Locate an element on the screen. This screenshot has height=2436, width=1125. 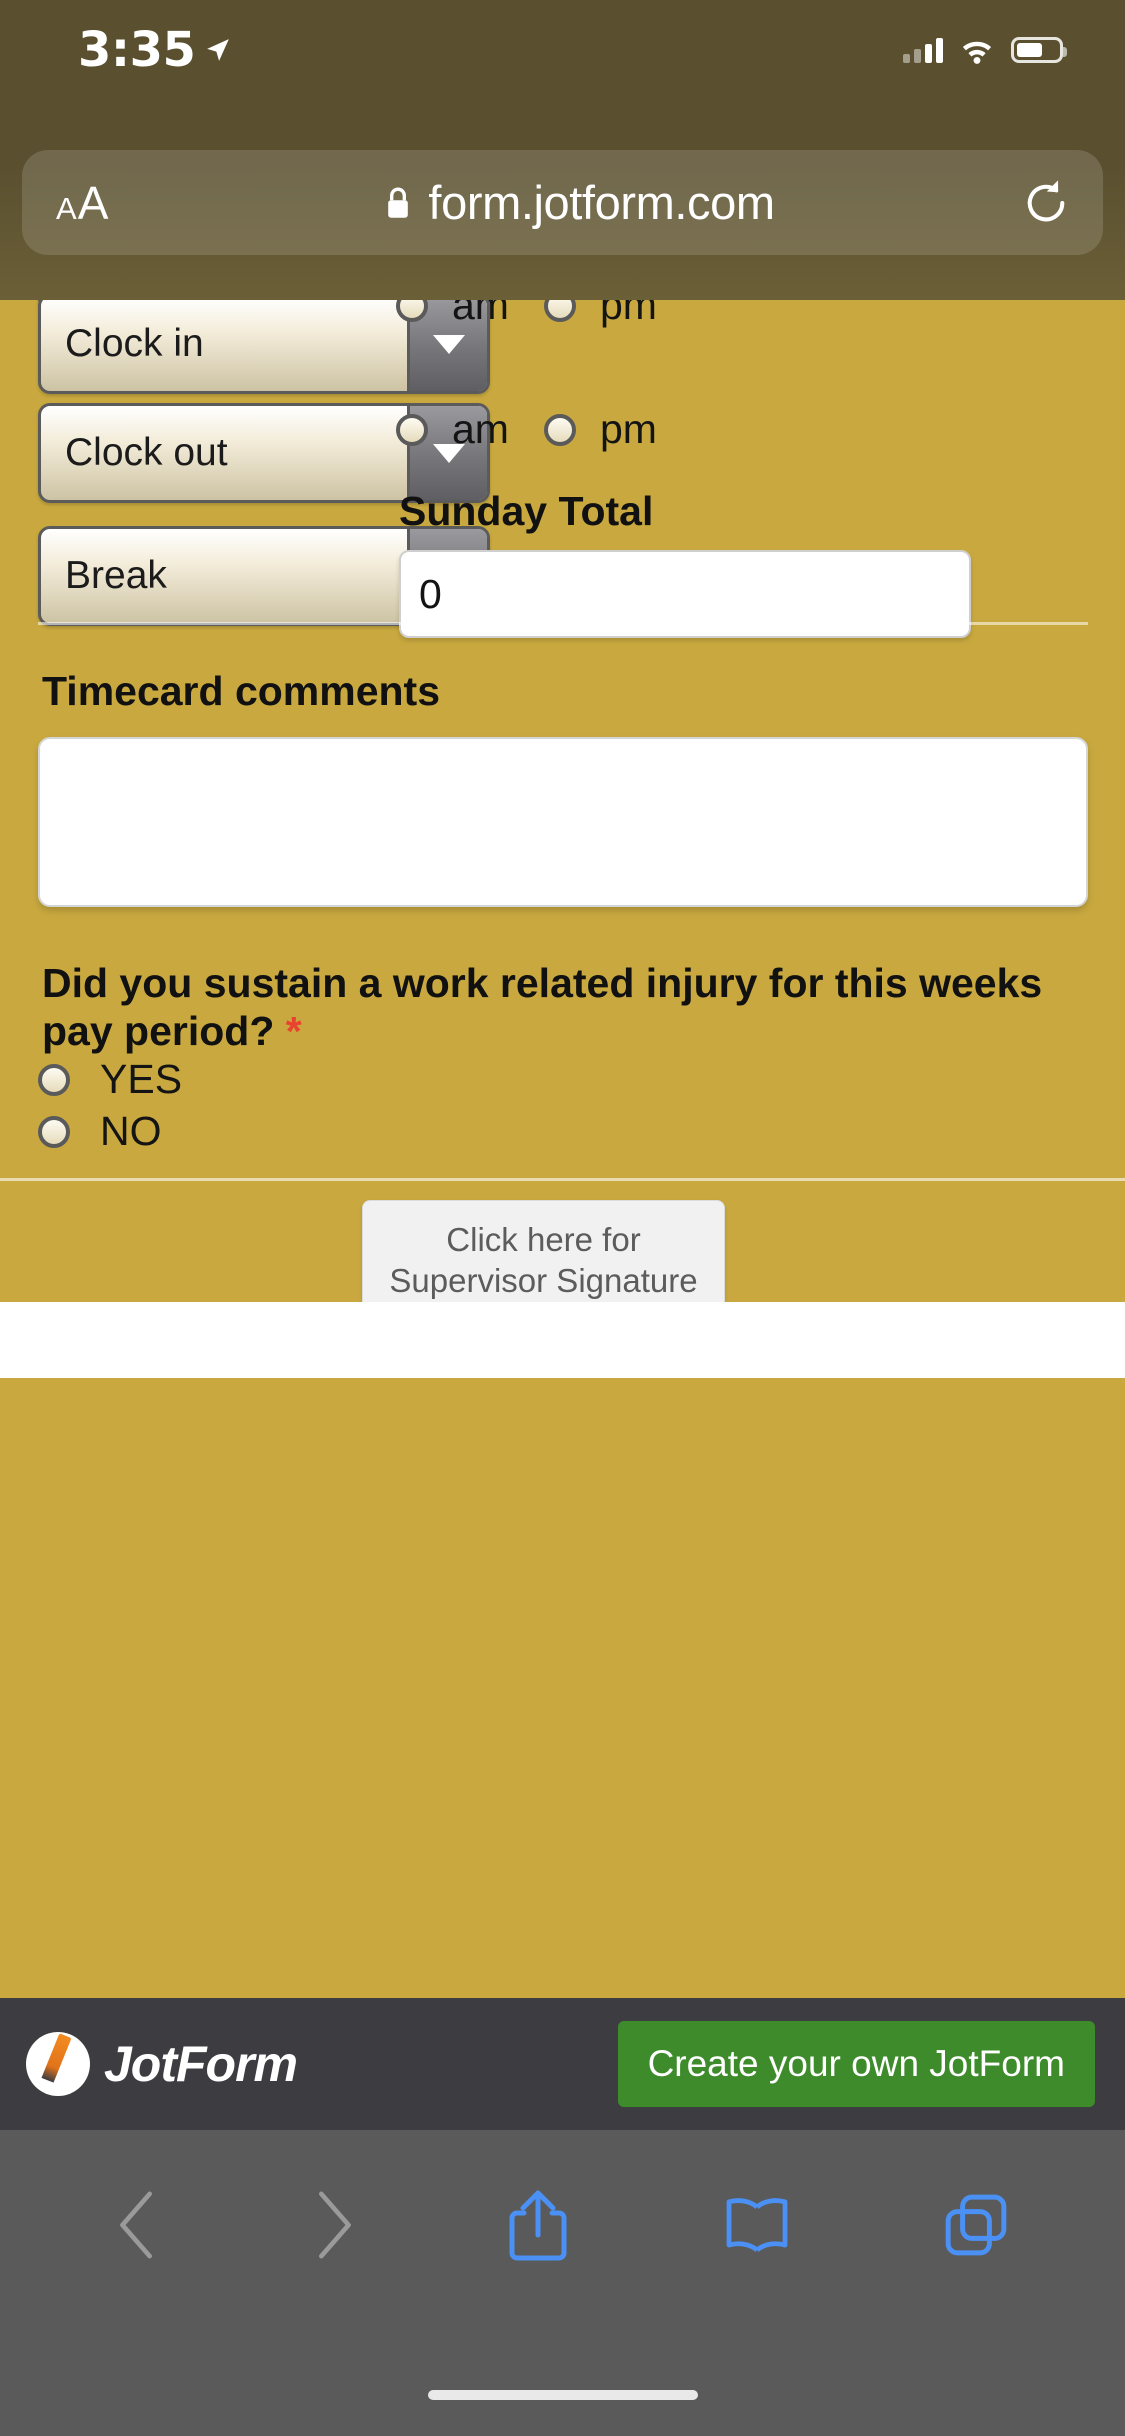
radio-injury-no: NO is located at coordinates (100, 1131).